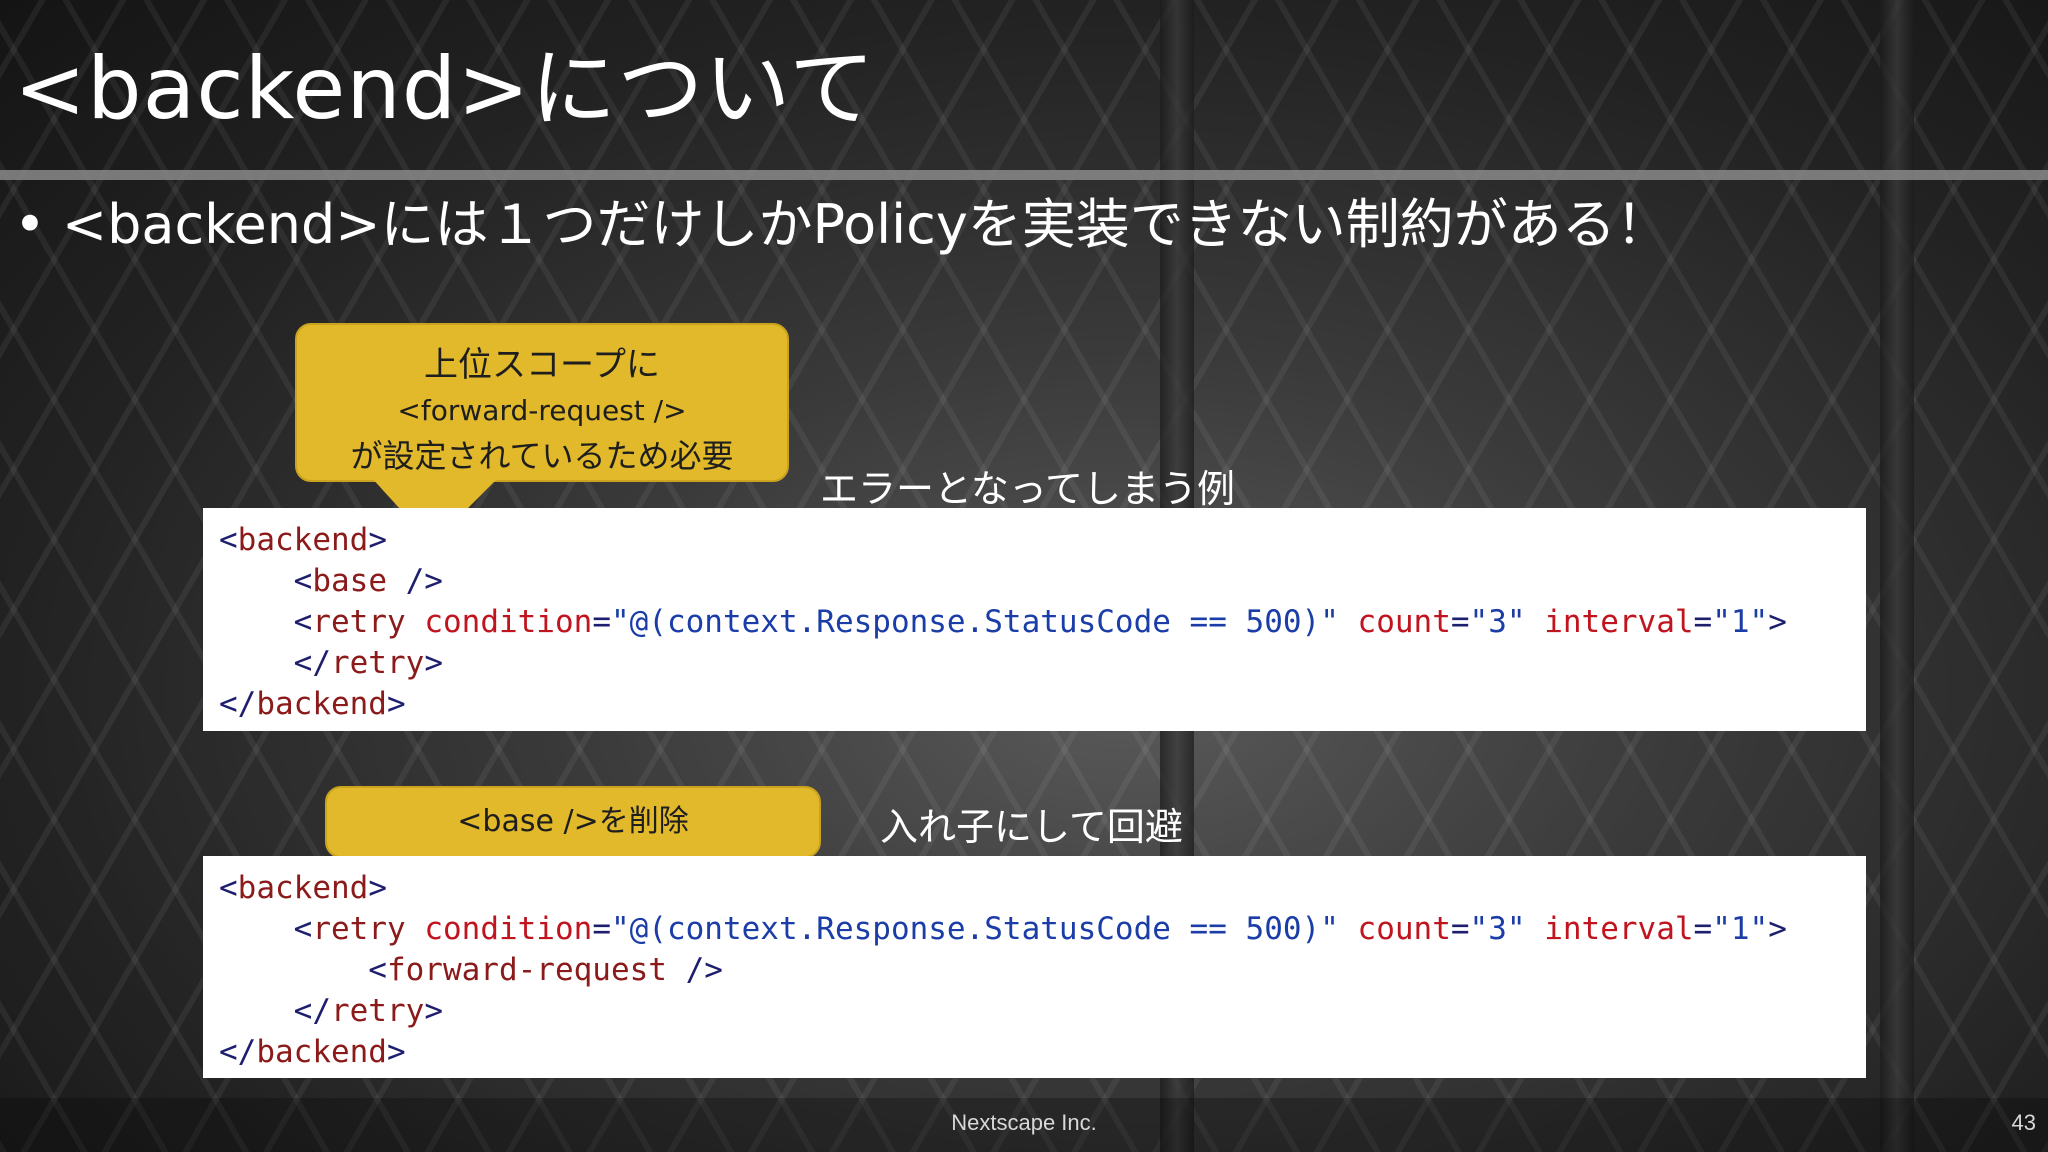 Image resolution: width=2048 pixels, height=1152 pixels. What do you see at coordinates (445, 89) in the screenshot?
I see `slide-title: <backend>について` at bounding box center [445, 89].